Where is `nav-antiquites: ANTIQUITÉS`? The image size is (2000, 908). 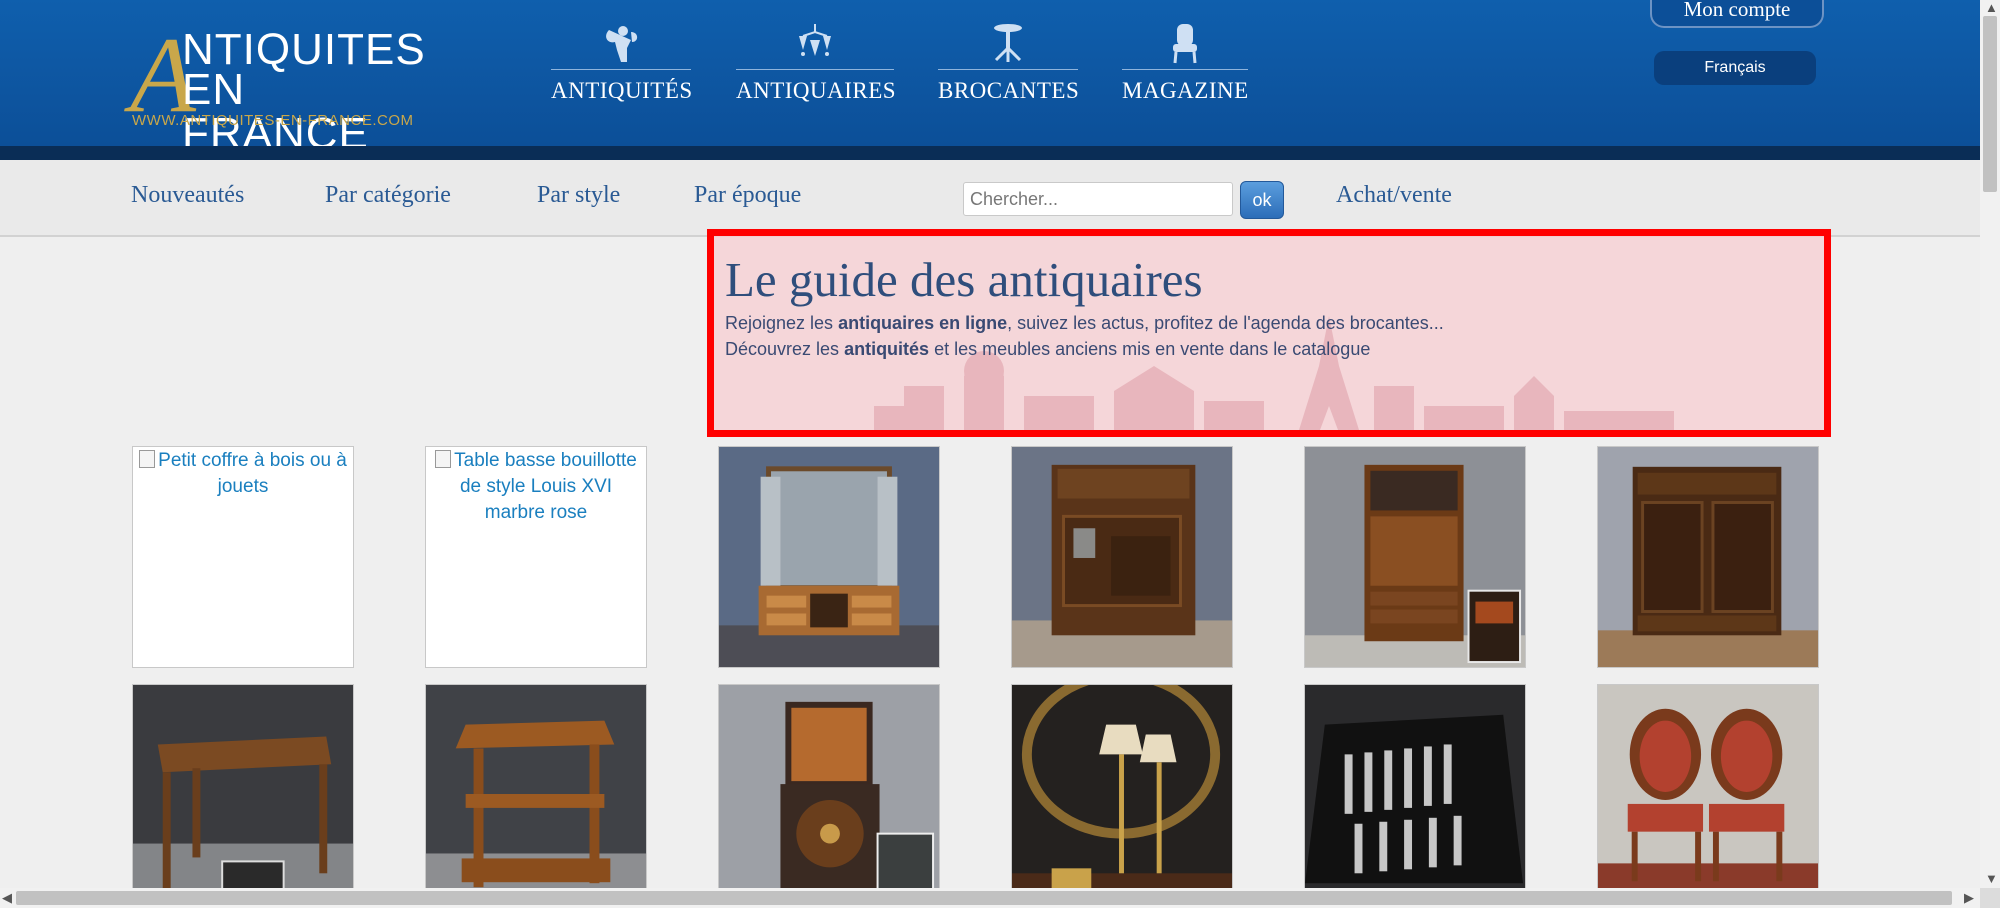 nav-antiquites: ANTIQUITÉS is located at coordinates (622, 67).